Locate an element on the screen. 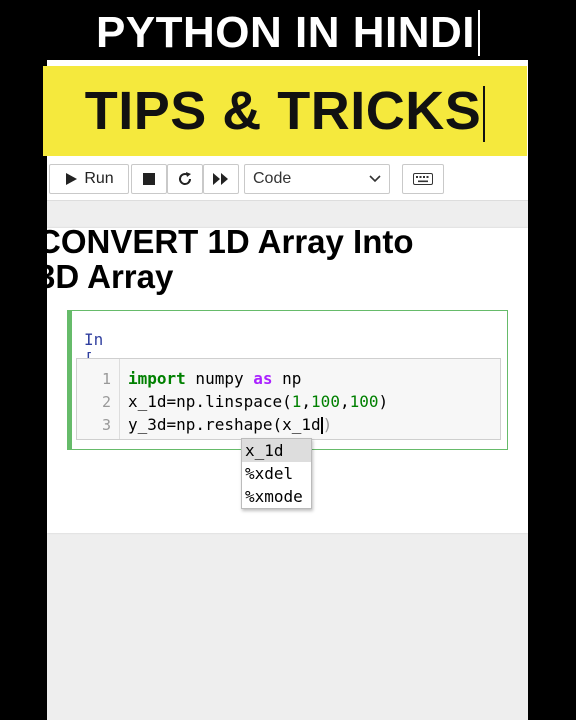  code-line-3: y_3d=np.reshape(x_1d) is located at coordinates (230, 424).